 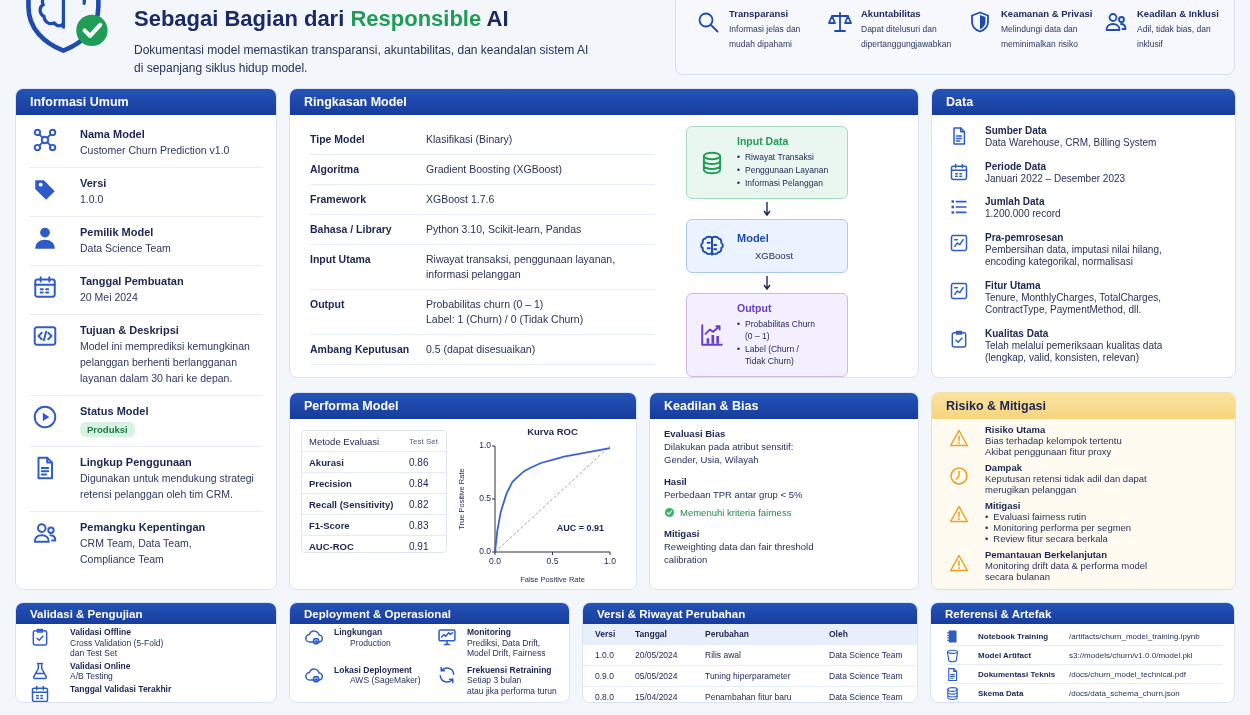 I want to click on chart-annotation: AUC = 0.91, so click(x=580, y=527).